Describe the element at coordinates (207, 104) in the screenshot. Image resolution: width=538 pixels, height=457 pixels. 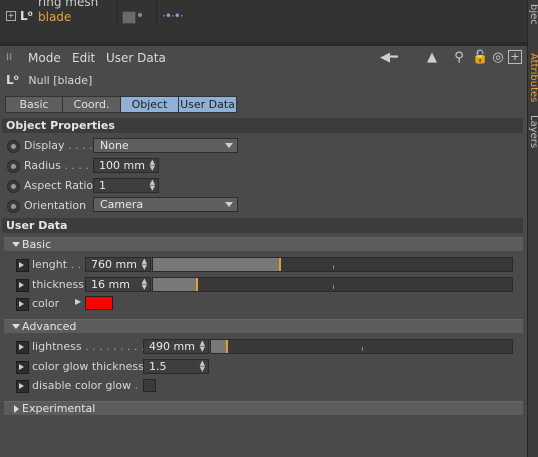
I see `tab-user-data: User Data` at that location.